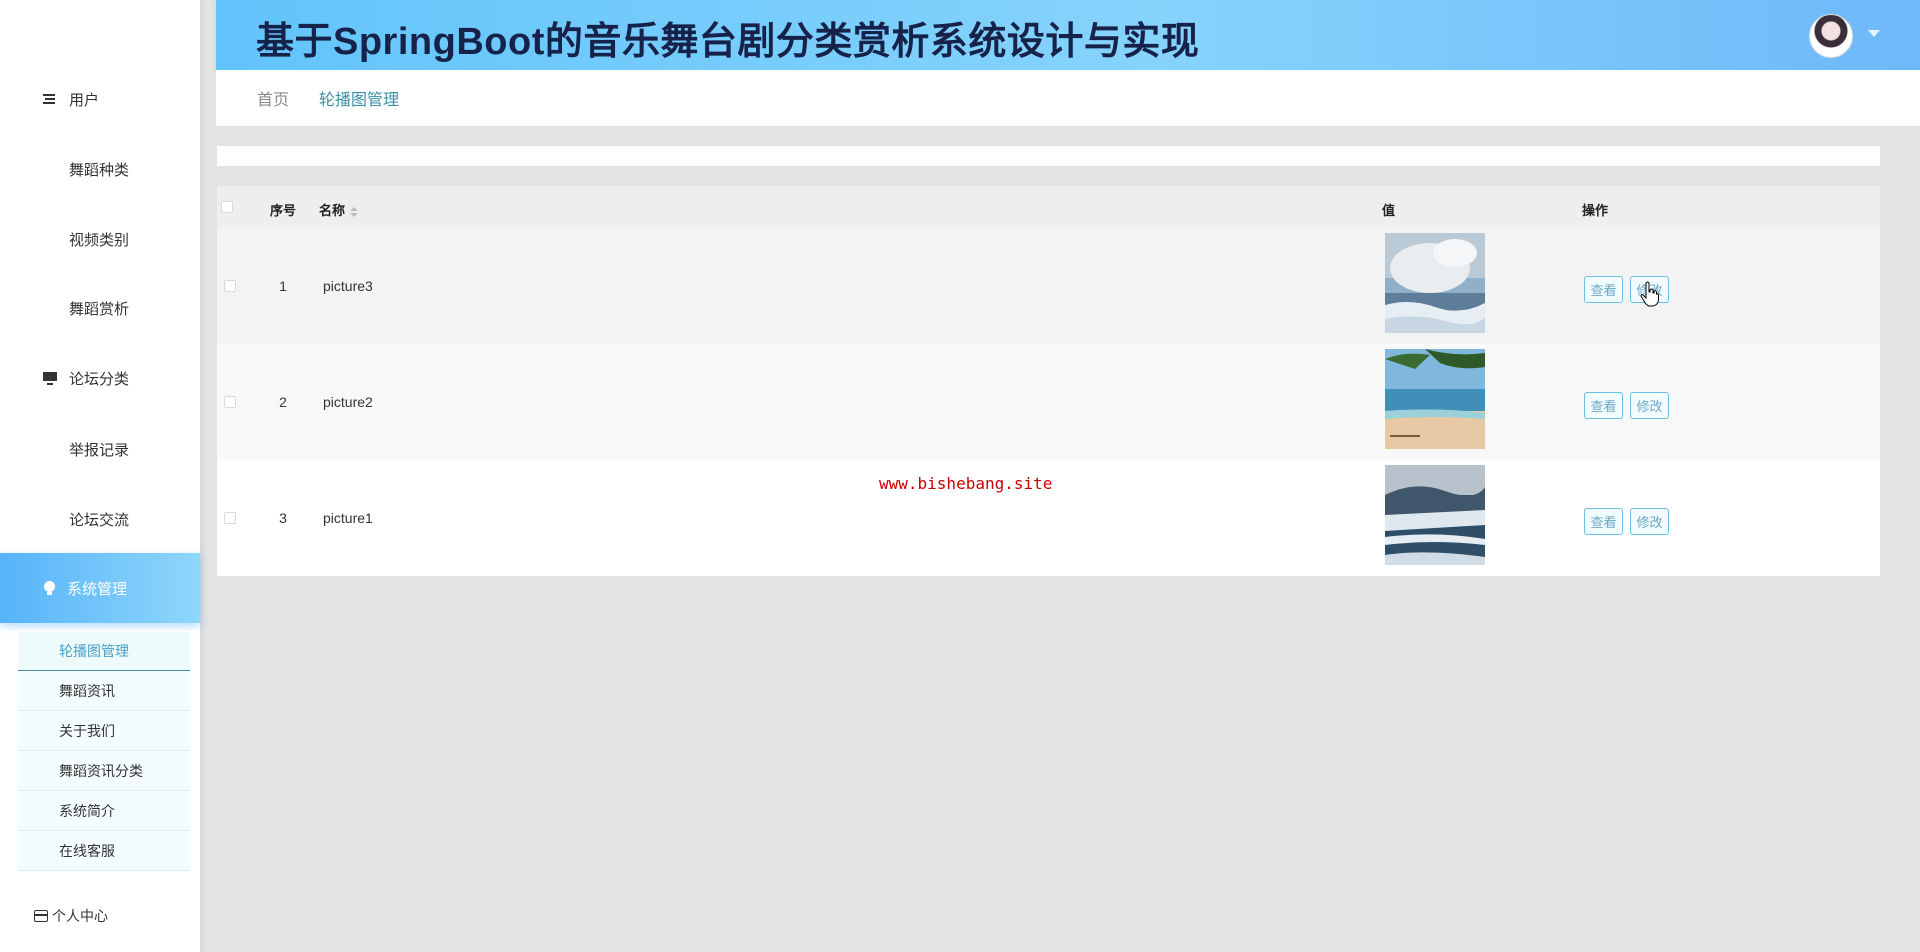 This screenshot has height=952, width=1920. I want to click on breadcrumb-current: 轮播图管理, so click(359, 100).